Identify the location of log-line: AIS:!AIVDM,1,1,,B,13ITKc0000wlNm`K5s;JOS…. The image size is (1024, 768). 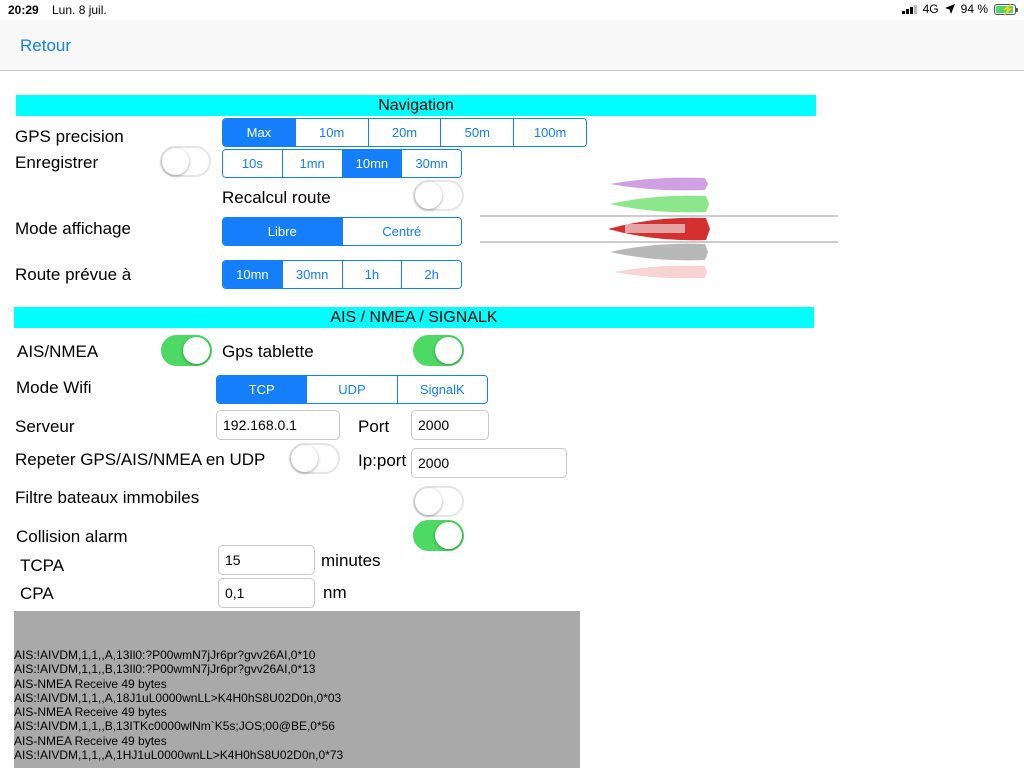
(174, 726).